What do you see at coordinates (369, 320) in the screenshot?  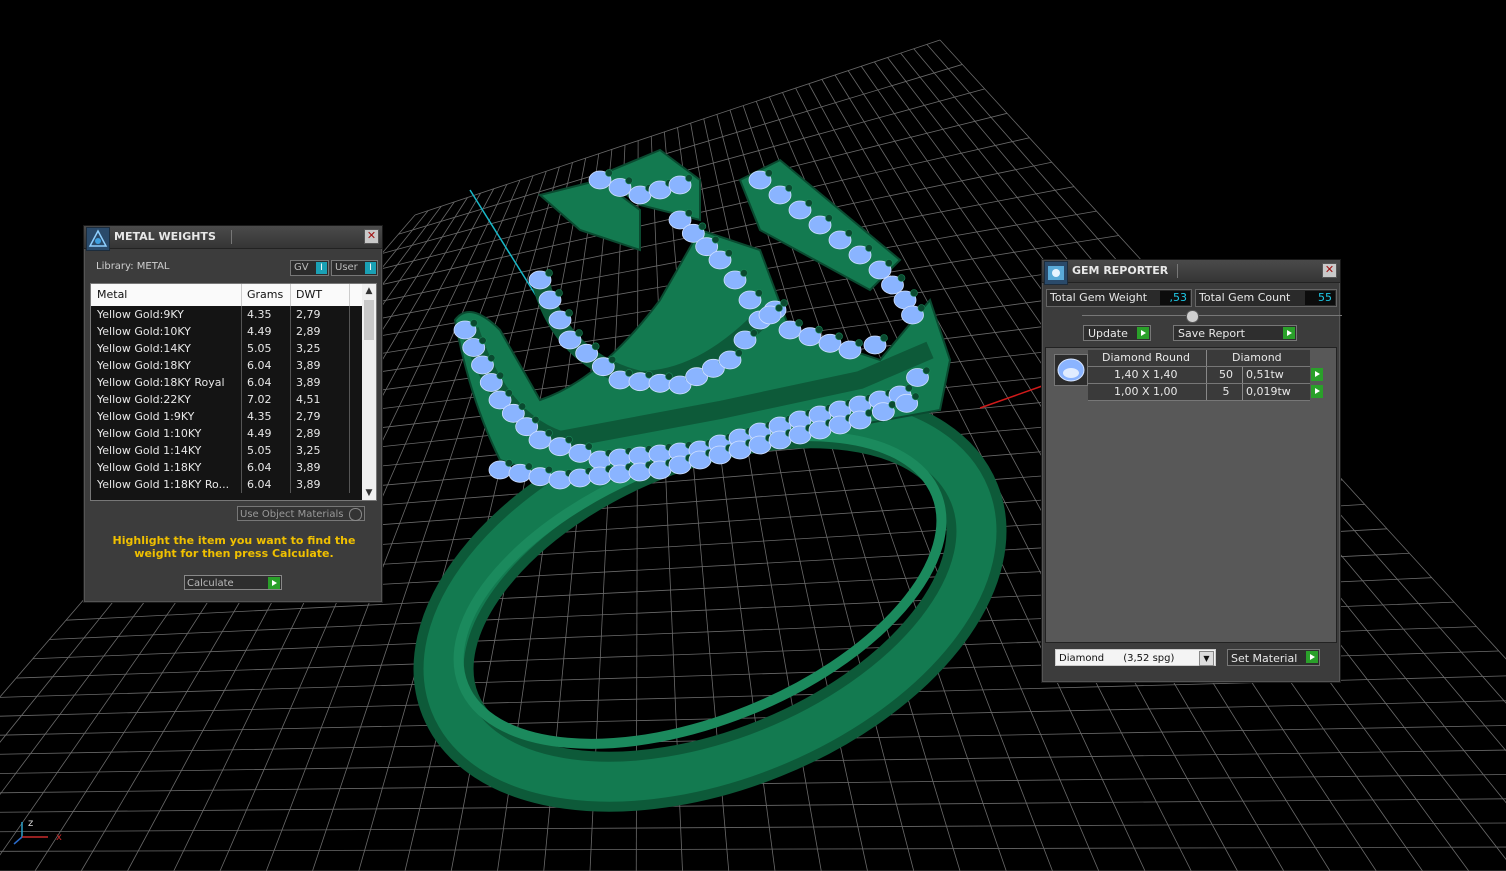 I see `scroll-thumb` at bounding box center [369, 320].